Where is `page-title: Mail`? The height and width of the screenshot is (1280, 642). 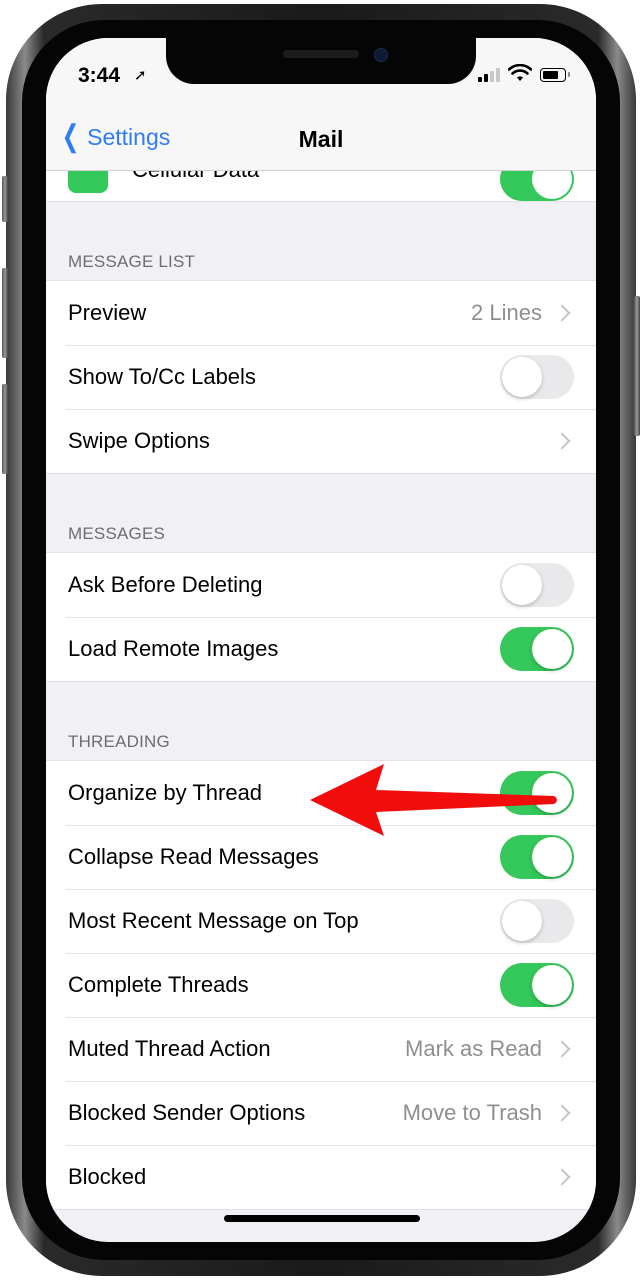 page-title: Mail is located at coordinates (321, 139).